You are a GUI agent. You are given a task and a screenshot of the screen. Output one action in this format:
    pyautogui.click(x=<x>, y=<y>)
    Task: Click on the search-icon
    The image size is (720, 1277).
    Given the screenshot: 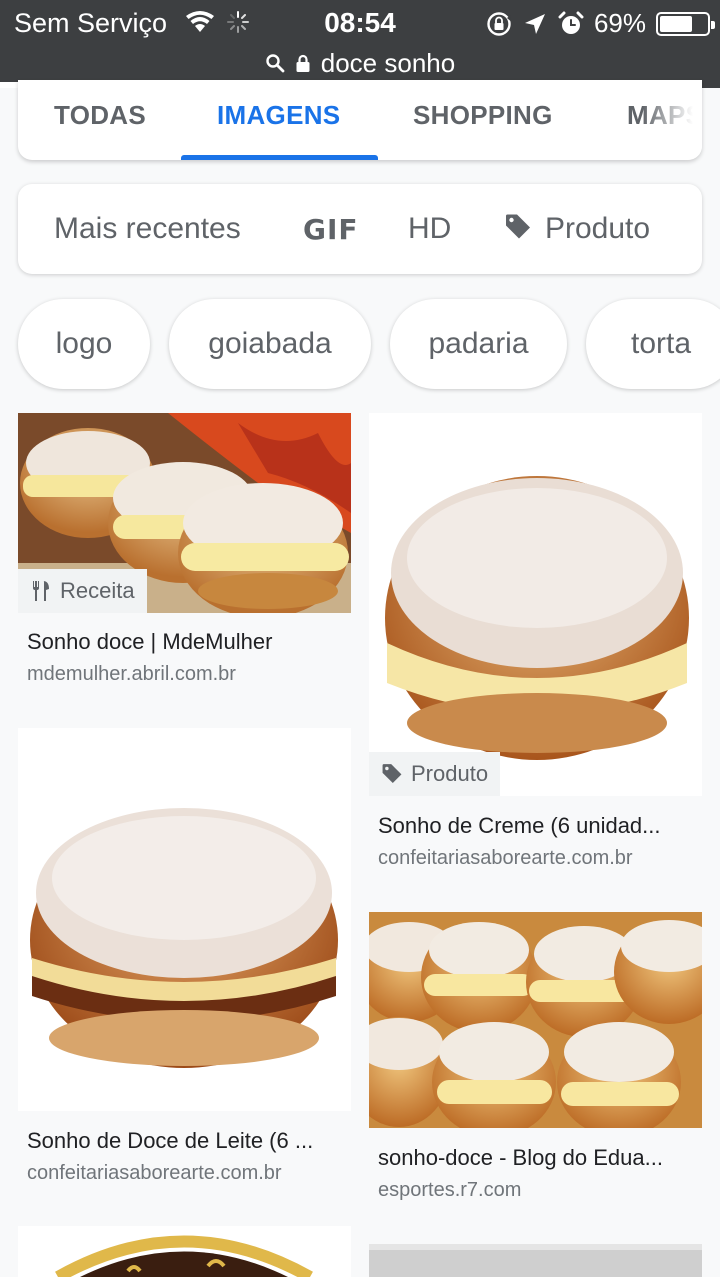 What is the action you would take?
    pyautogui.click(x=275, y=63)
    